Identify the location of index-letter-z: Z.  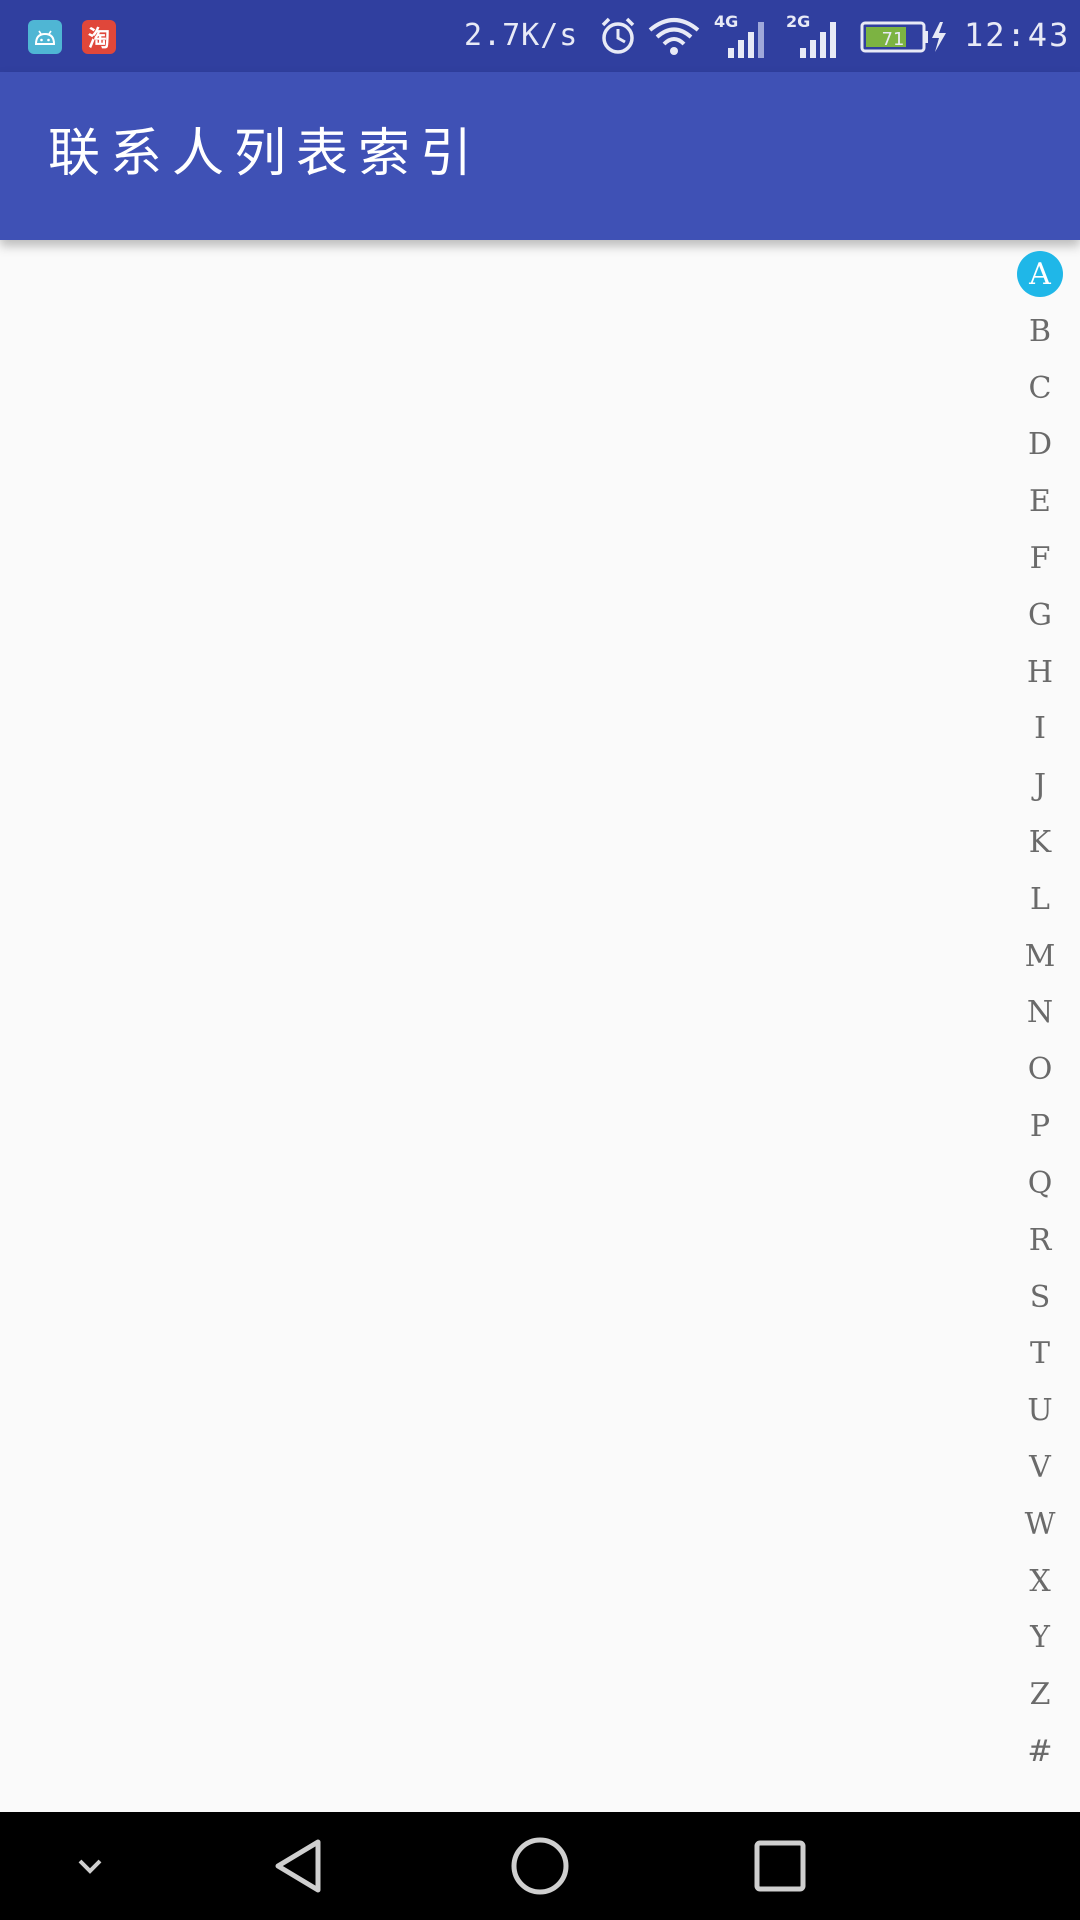
(1040, 1694).